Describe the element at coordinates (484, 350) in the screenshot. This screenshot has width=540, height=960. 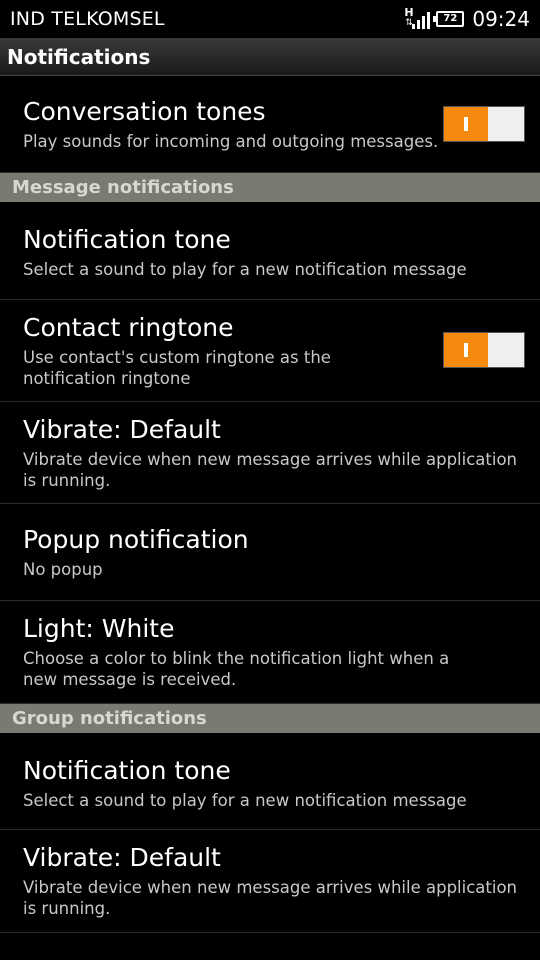
I see `contact-ringtone-toggle` at that location.